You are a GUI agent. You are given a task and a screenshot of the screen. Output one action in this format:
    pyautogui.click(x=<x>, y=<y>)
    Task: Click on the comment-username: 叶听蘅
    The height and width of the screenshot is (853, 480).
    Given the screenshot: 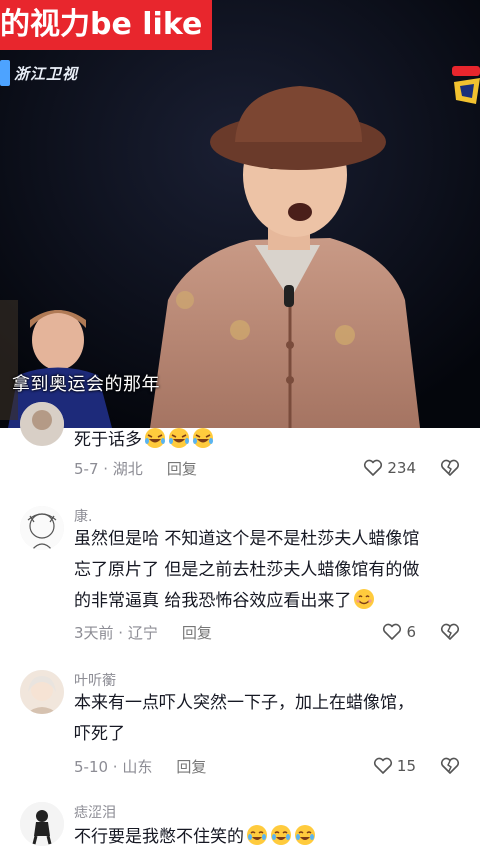 What is the action you would take?
    pyautogui.click(x=95, y=680)
    